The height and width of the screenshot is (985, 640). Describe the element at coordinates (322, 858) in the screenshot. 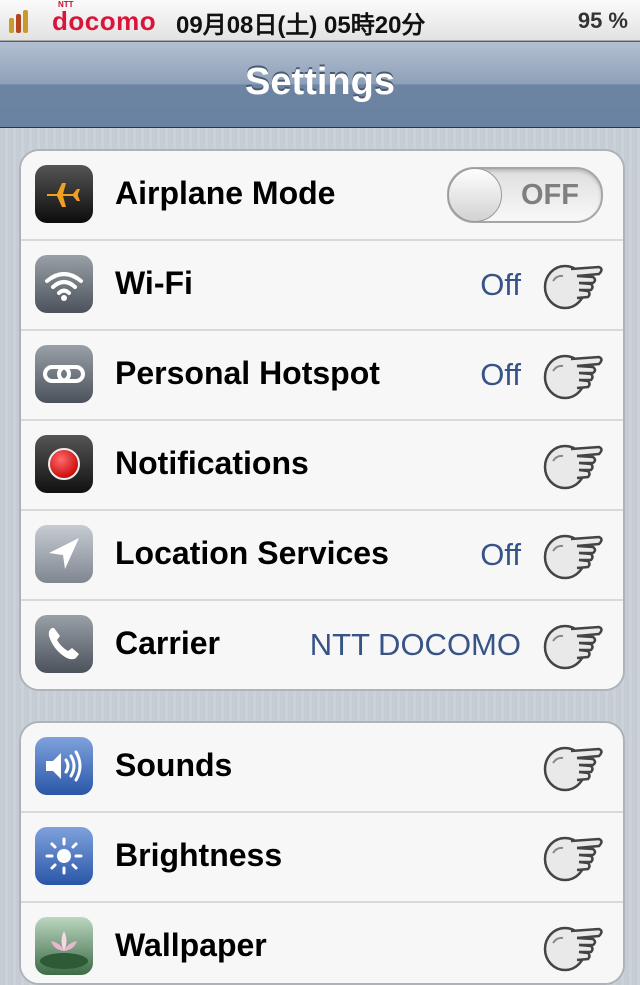

I see `row-brightness: Brightness` at that location.